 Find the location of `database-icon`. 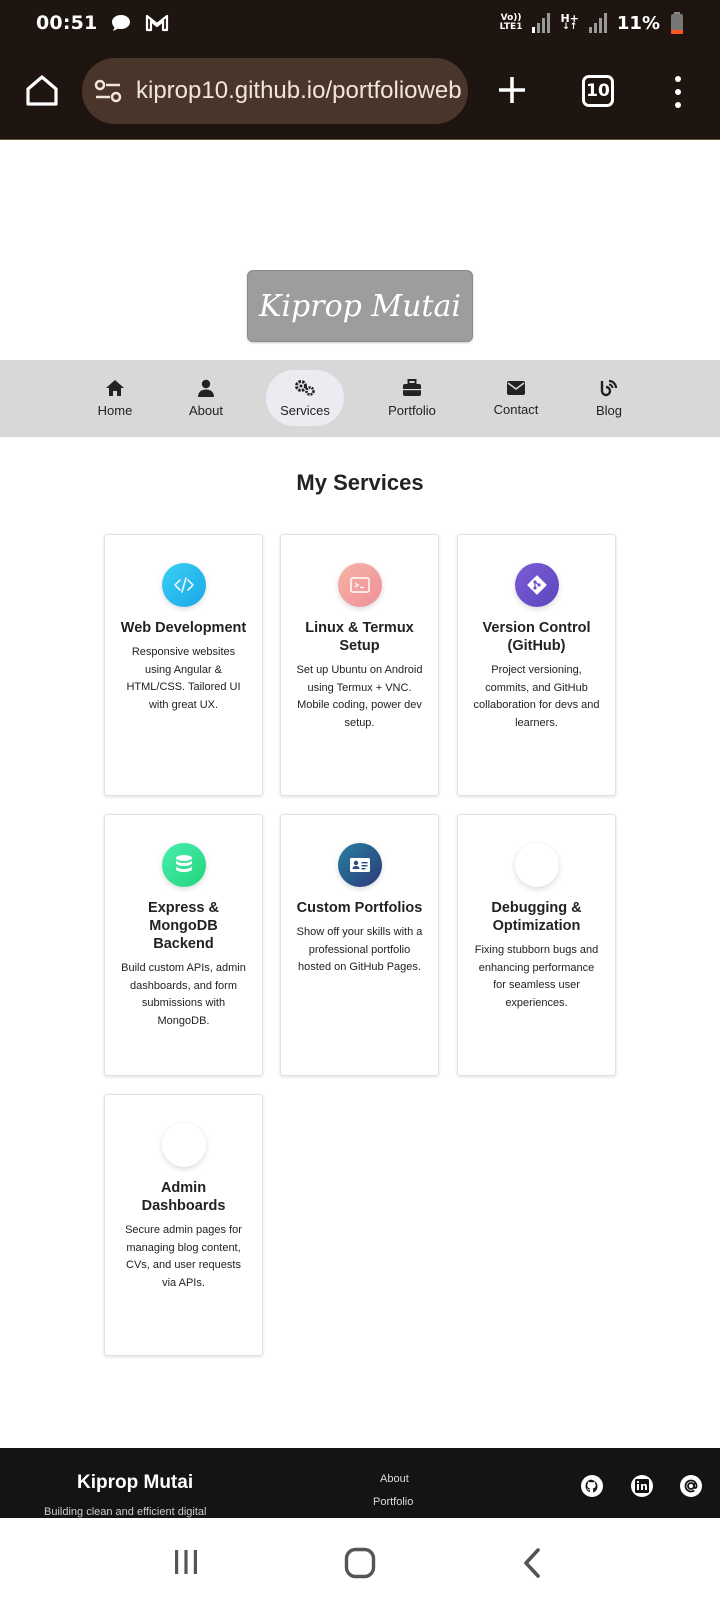

database-icon is located at coordinates (183, 865).